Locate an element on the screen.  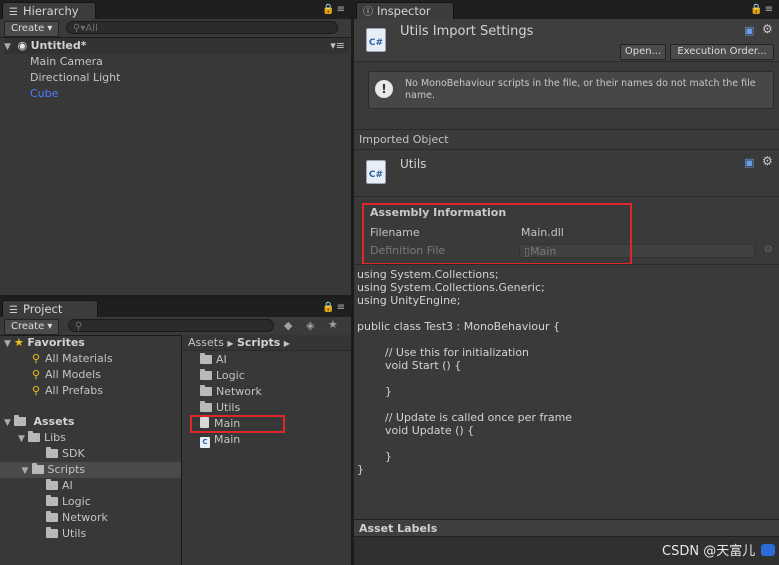
file-folder-utils: Utils is located at coordinates (220, 408).